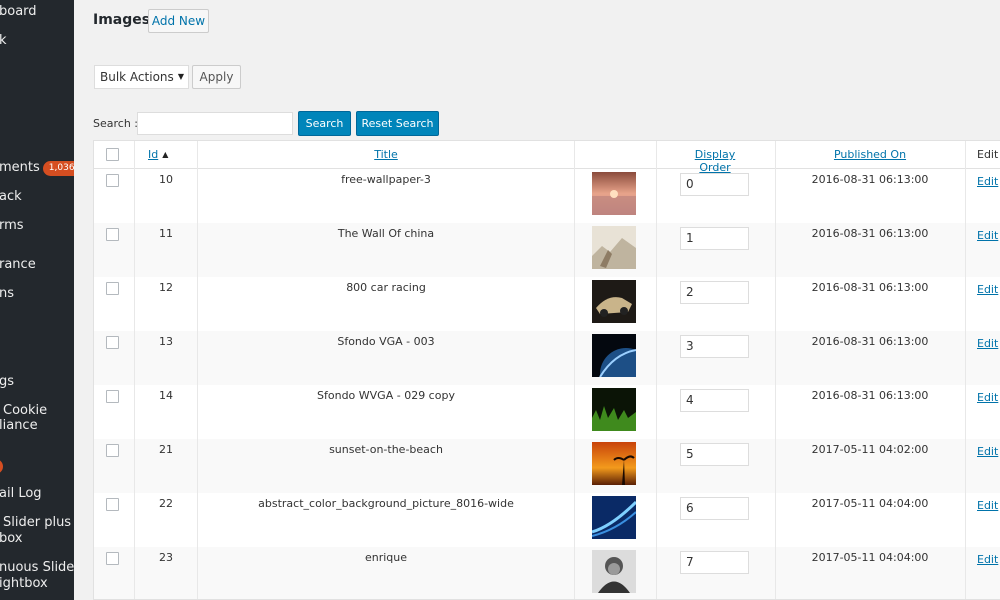 Image resolution: width=1000 pixels, height=600 pixels. Describe the element at coordinates (386, 179) in the screenshot. I see `row-title: free-wallpaper-3` at that location.